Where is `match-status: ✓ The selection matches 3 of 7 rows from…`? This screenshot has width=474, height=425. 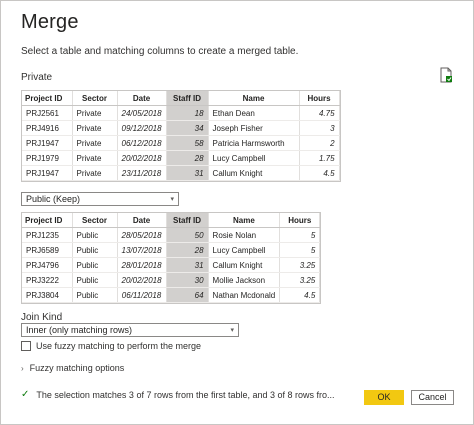 match-status: ✓ The selection matches 3 of 7 rows from… is located at coordinates (183, 394).